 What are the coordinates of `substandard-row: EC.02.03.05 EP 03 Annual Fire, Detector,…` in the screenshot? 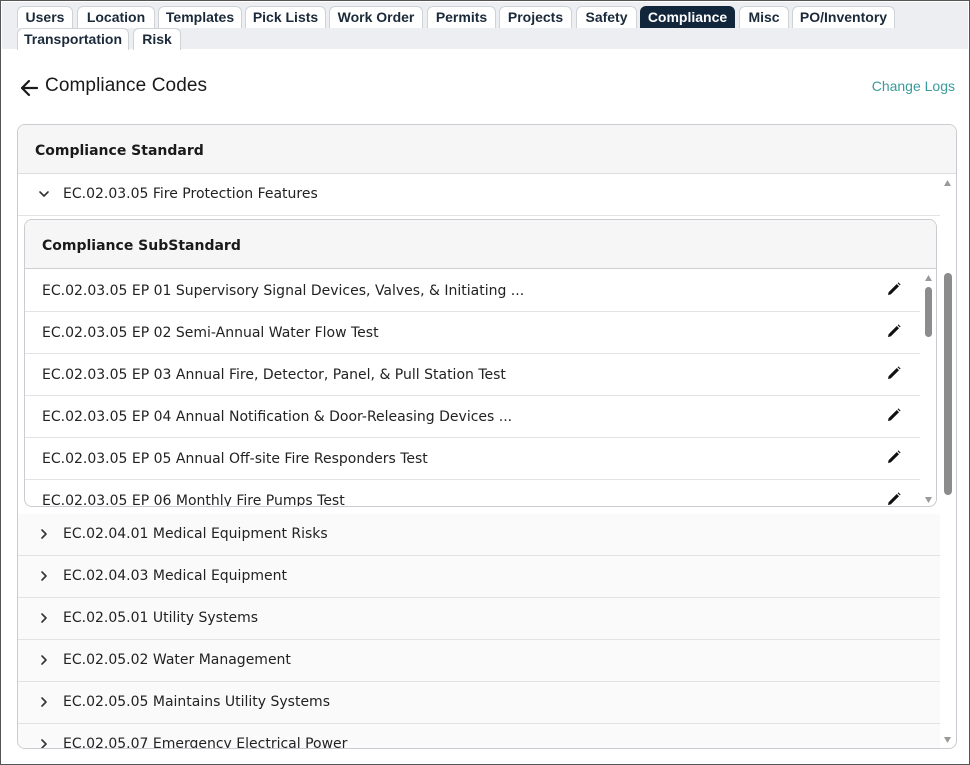 It's located at (472, 375).